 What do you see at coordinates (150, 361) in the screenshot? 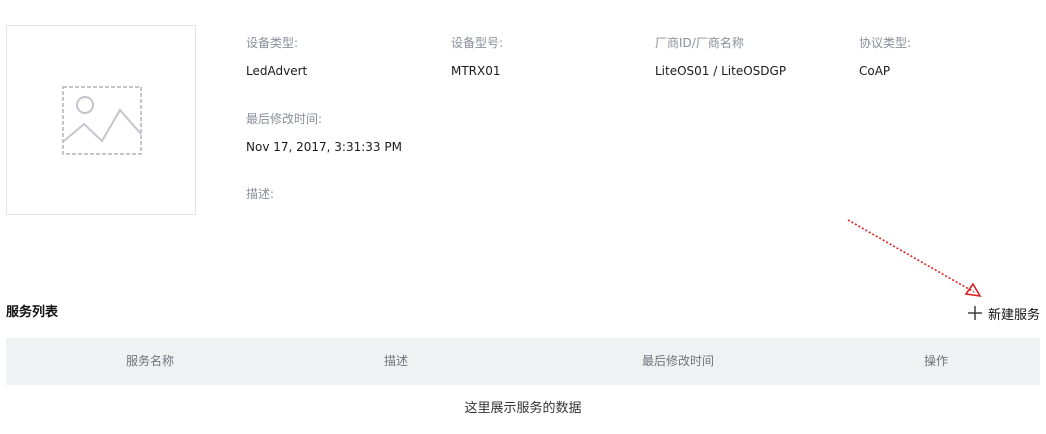
I see `column-header-service-name: 服务名称` at bounding box center [150, 361].